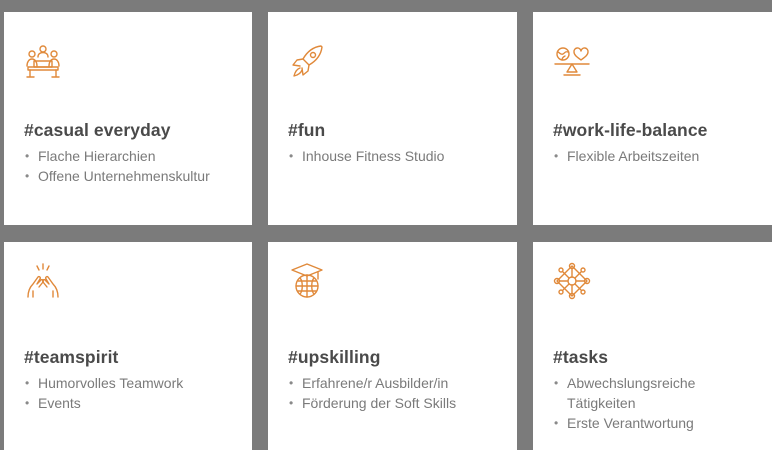 This screenshot has height=450, width=772. Describe the element at coordinates (630, 130) in the screenshot. I see `card-title: #work-life-balance` at that location.